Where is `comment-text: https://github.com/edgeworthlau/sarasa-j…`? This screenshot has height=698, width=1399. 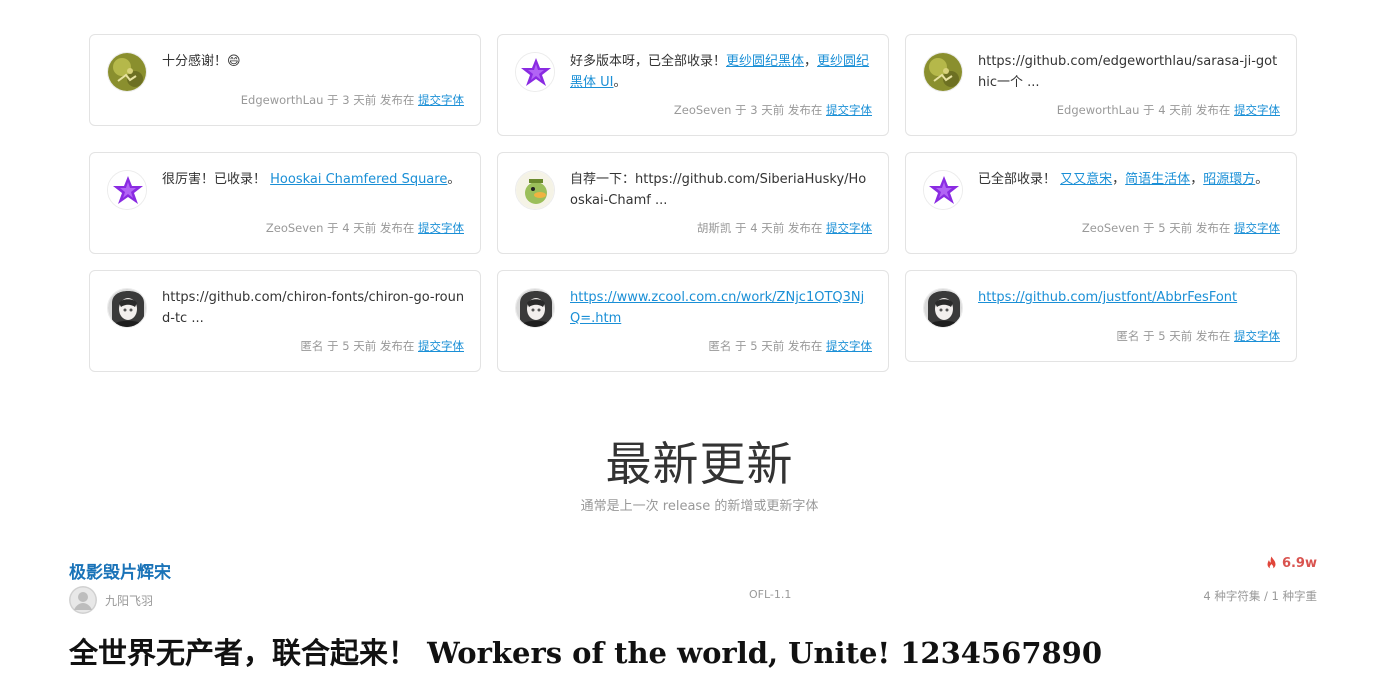 comment-text: https://github.com/edgeworthlau/sarasa-j… is located at coordinates (1128, 72).